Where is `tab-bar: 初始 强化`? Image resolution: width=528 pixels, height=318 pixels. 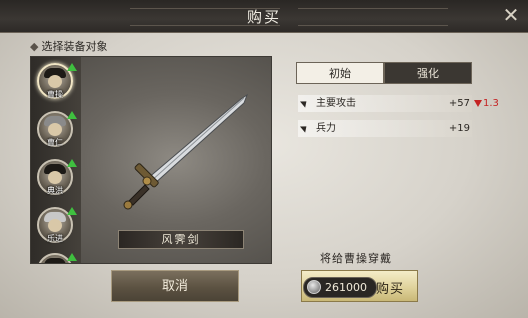
tab-bar: 初始 强化 is located at coordinates (384, 73).